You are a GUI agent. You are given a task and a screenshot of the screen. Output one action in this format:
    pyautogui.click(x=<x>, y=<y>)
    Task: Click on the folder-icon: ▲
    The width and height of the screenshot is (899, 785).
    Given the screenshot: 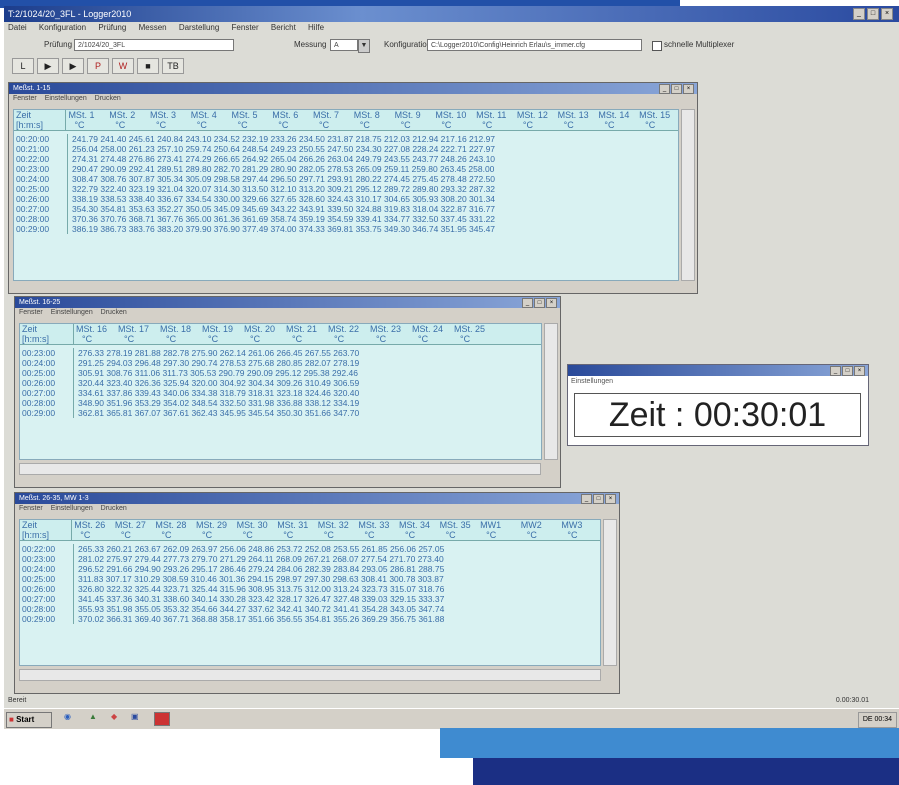 What is the action you would take?
    pyautogui.click(x=93, y=716)
    